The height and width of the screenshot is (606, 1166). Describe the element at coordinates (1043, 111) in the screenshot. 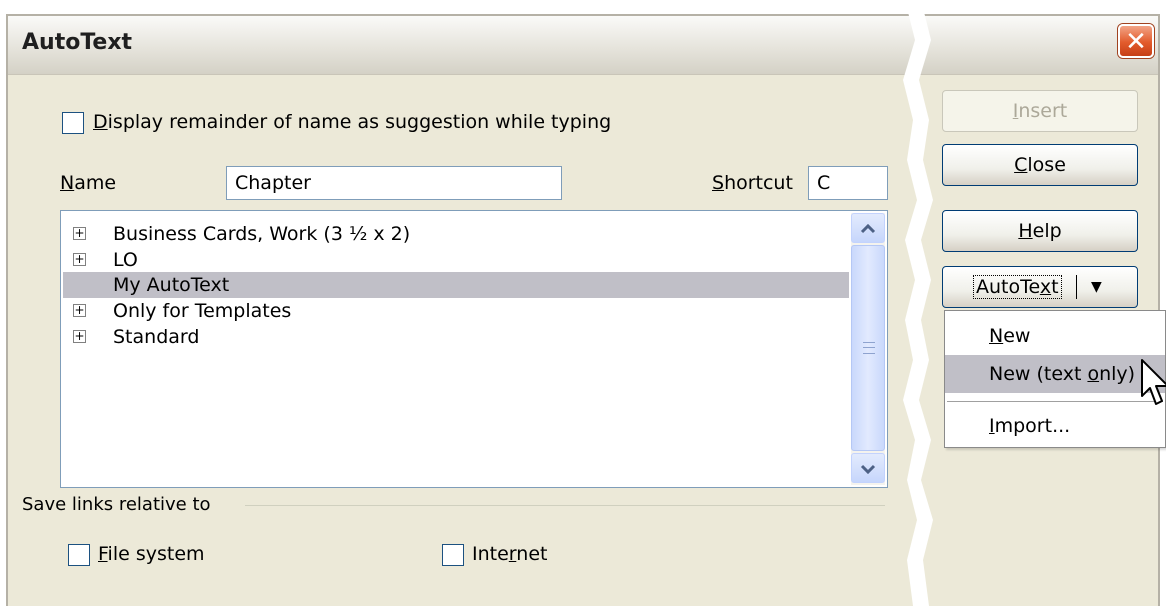

I see `button-label: nsert` at that location.